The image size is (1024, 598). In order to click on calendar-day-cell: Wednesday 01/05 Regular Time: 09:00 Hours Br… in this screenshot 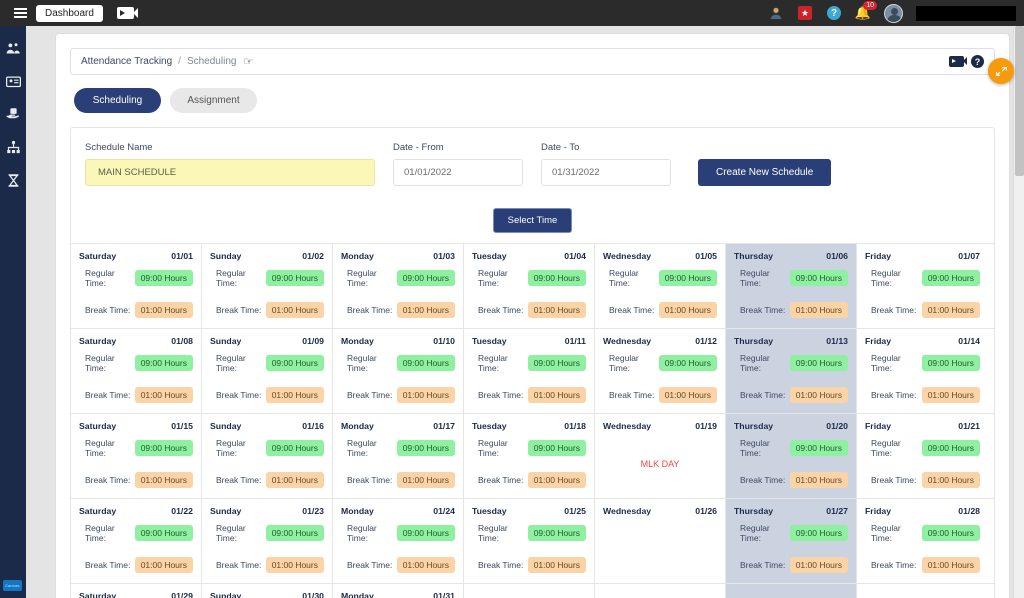, I will do `click(660, 286)`.